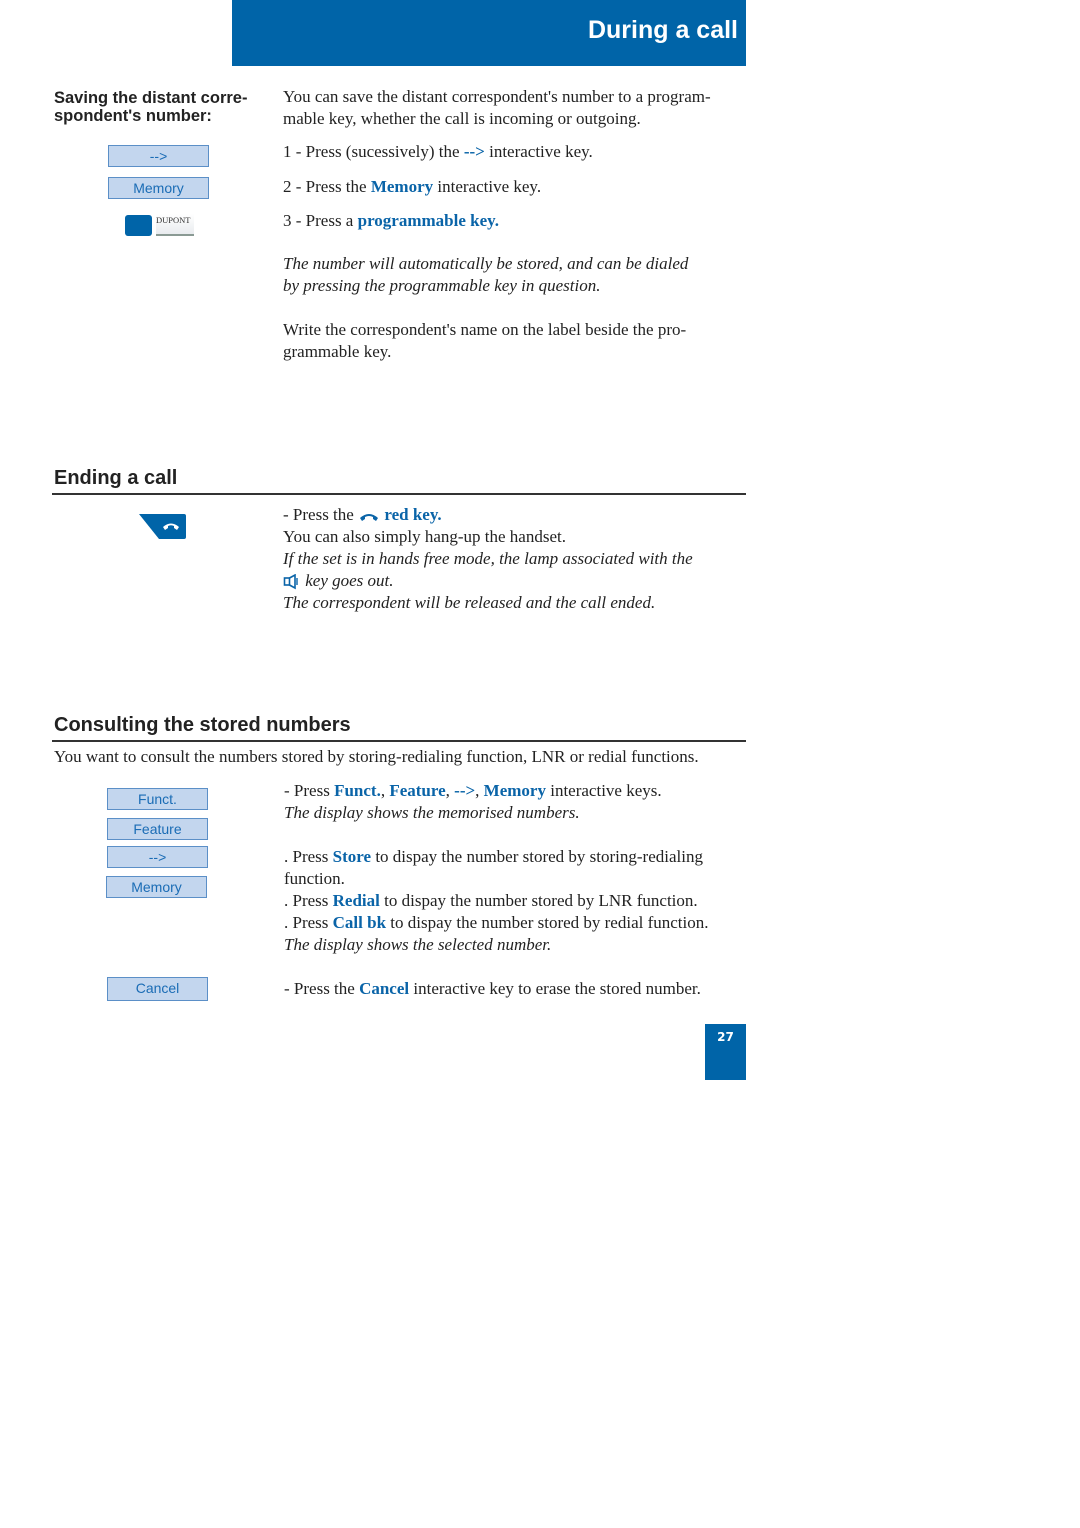 The image size is (1080, 1528). I want to click on text-line: grammable key., so click(337, 351).